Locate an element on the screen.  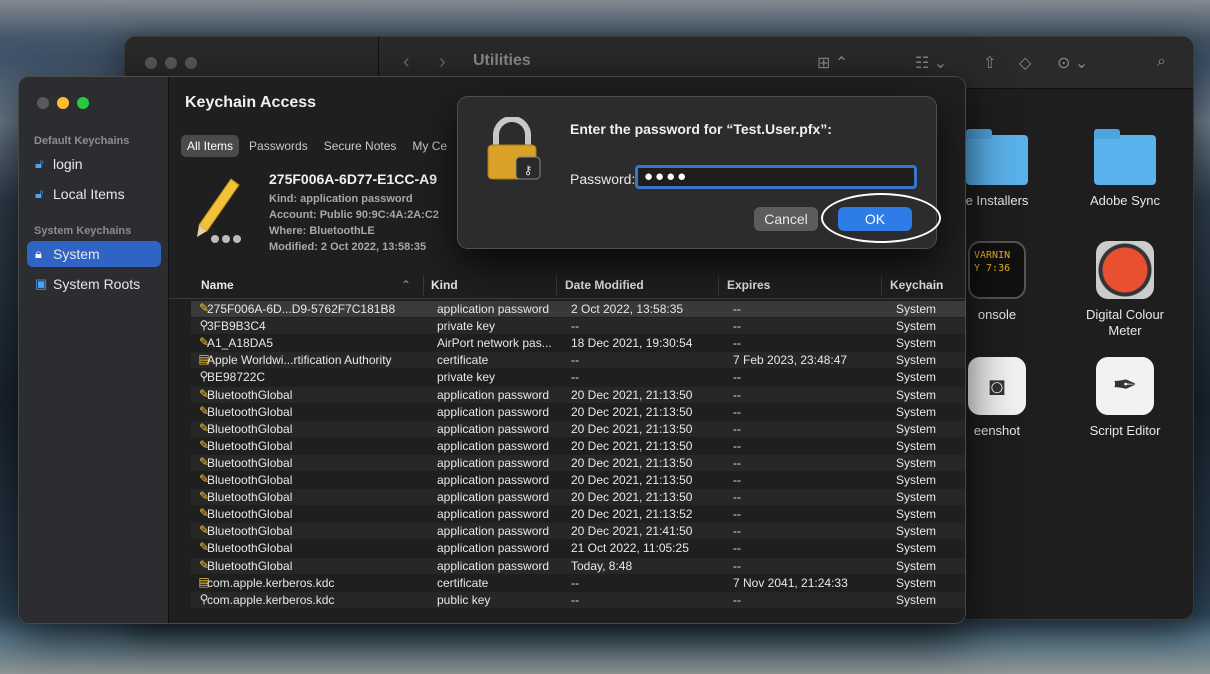
forward-chevron-icon: › is located at coordinates (442, 62).